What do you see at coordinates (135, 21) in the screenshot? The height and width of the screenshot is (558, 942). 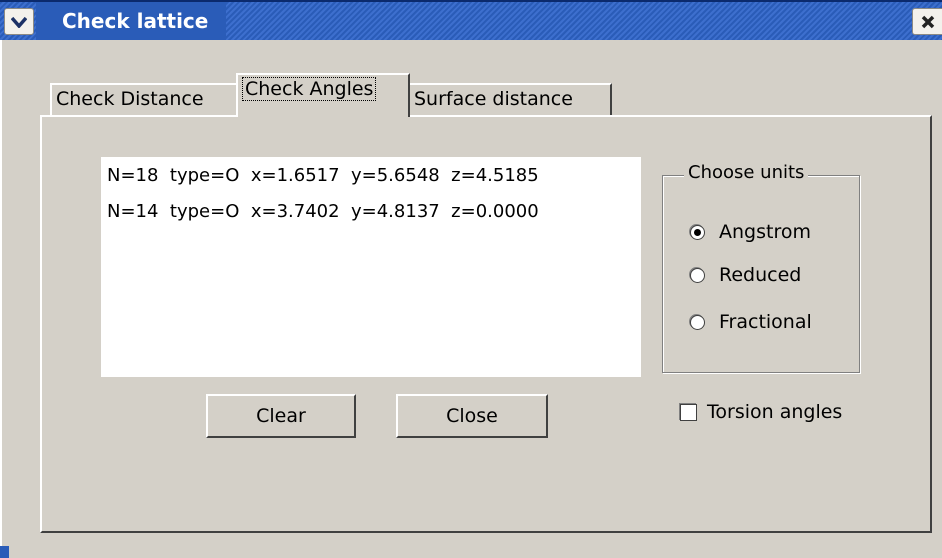 I see `window-title: Check lattice` at bounding box center [135, 21].